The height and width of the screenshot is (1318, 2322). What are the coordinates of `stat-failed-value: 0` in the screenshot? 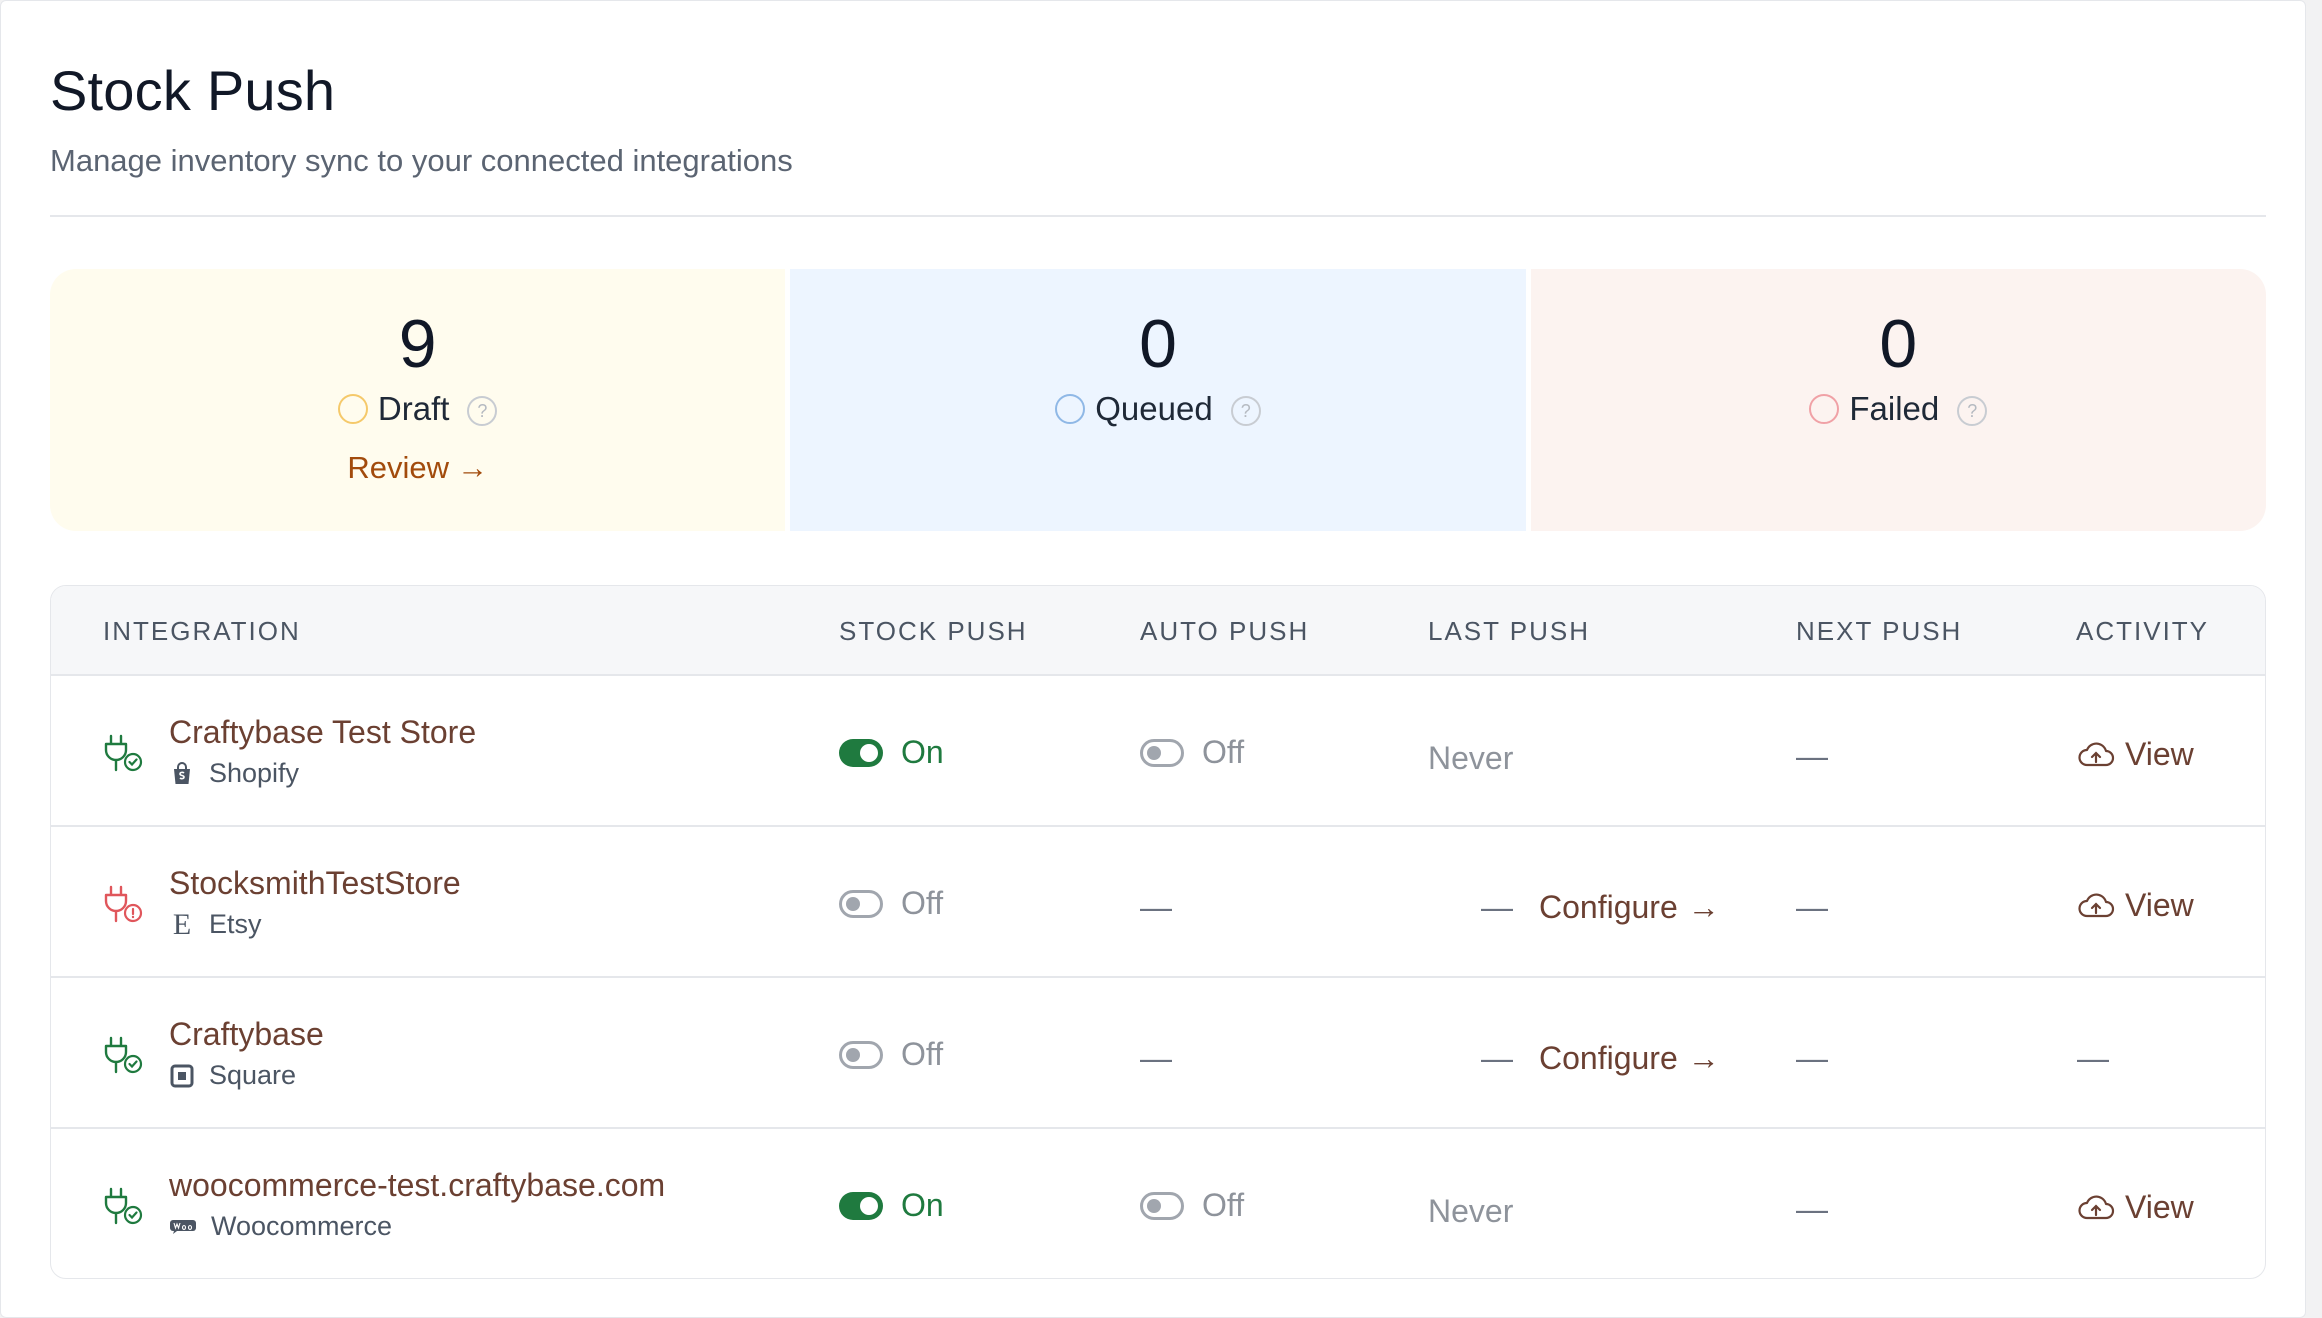 It's located at (1898, 344).